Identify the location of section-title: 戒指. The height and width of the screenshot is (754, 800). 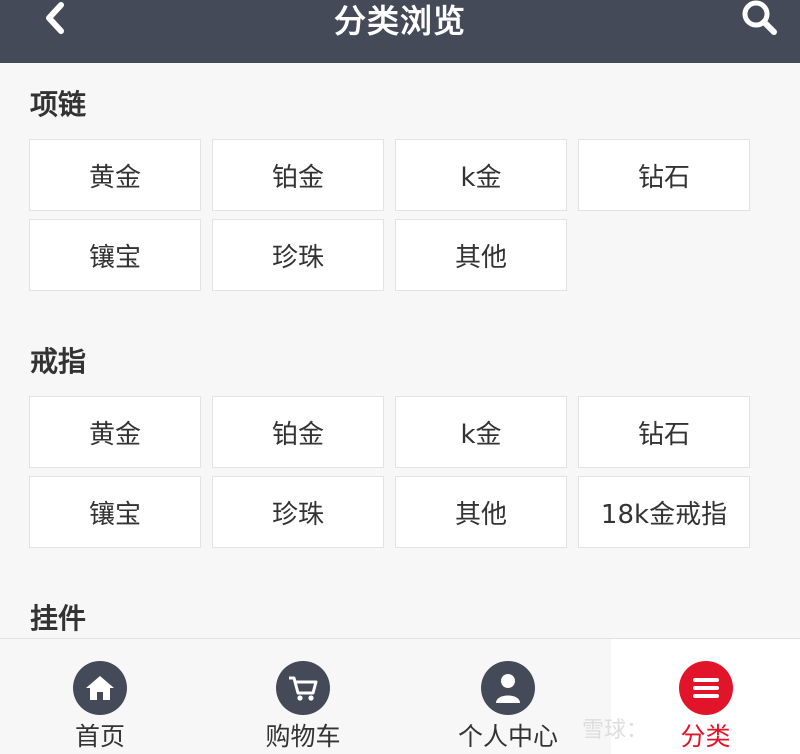
(58, 361).